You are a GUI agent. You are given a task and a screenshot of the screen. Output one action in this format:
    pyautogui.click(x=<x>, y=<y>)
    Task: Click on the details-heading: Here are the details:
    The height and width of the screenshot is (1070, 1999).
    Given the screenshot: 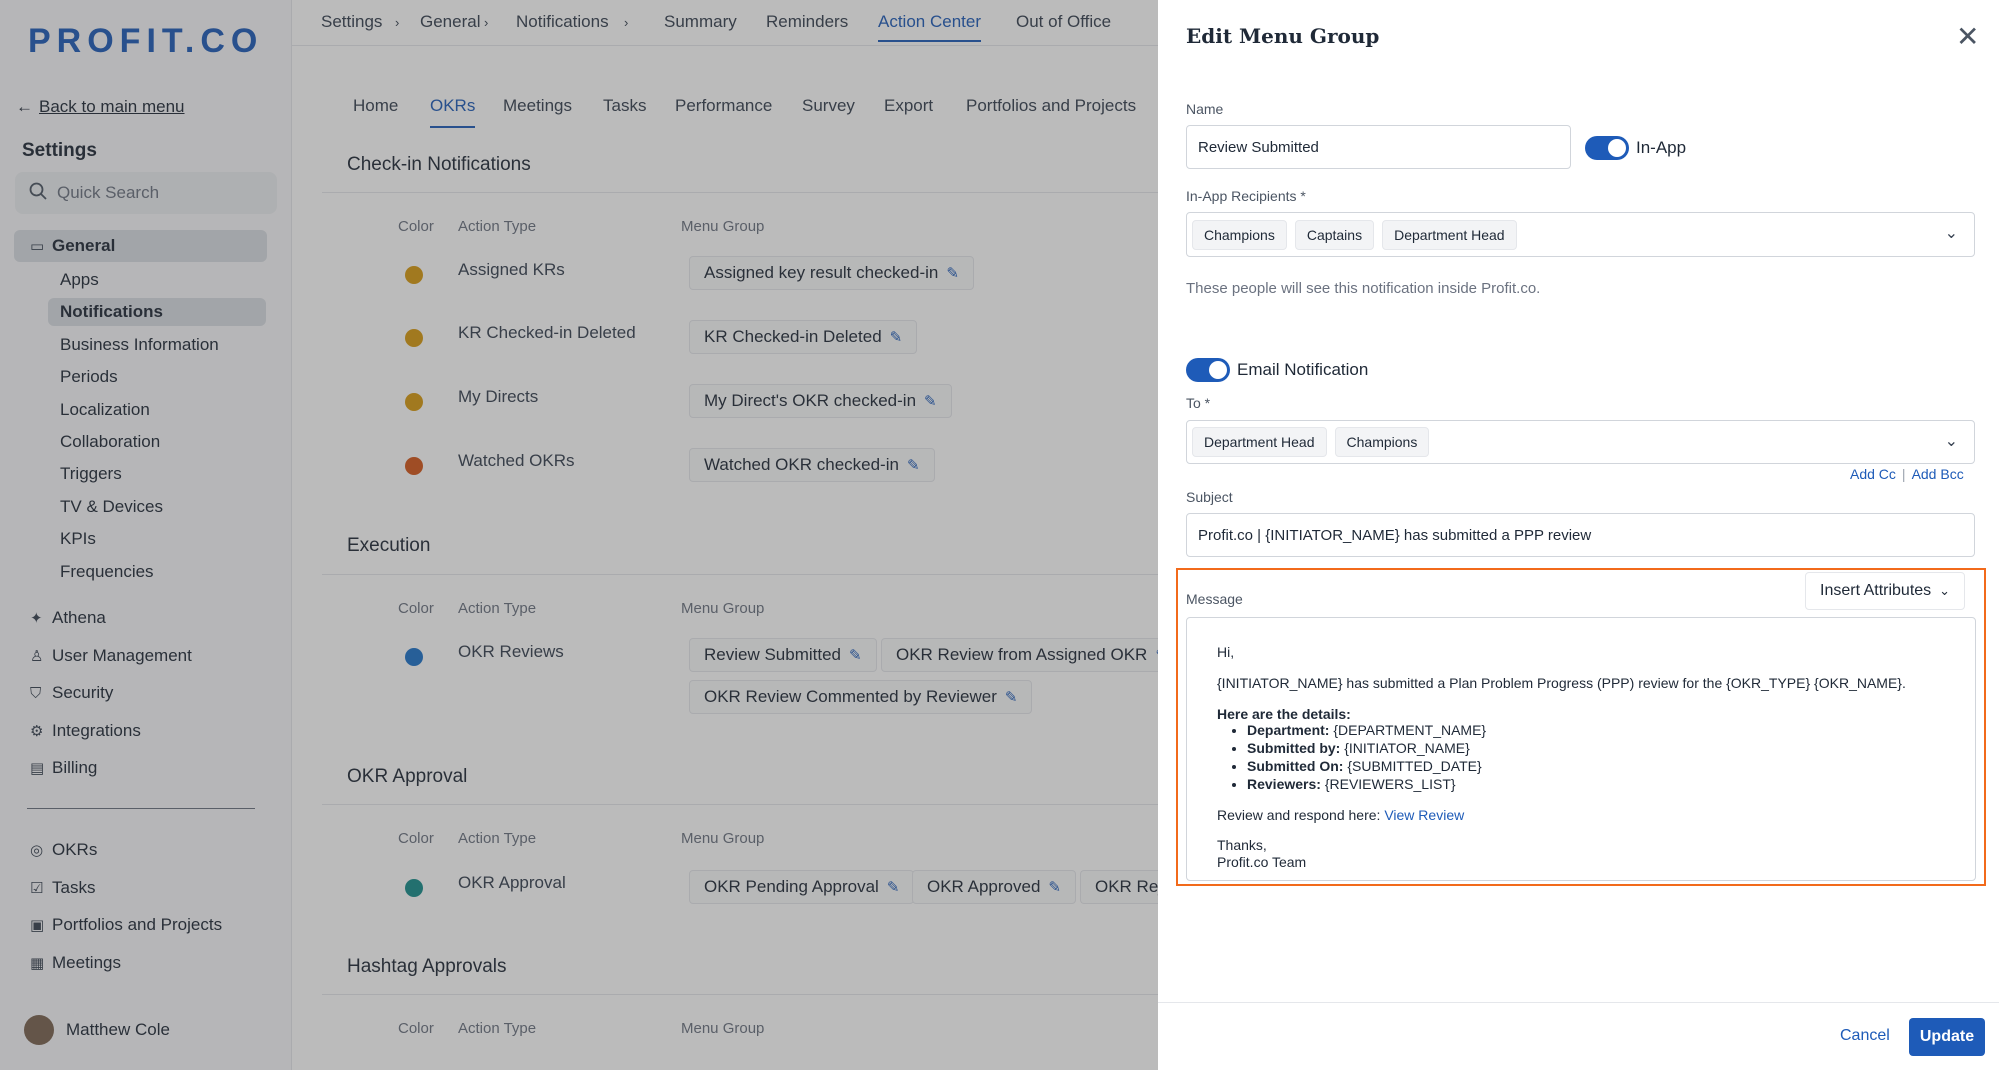 What is the action you would take?
    pyautogui.click(x=1284, y=713)
    